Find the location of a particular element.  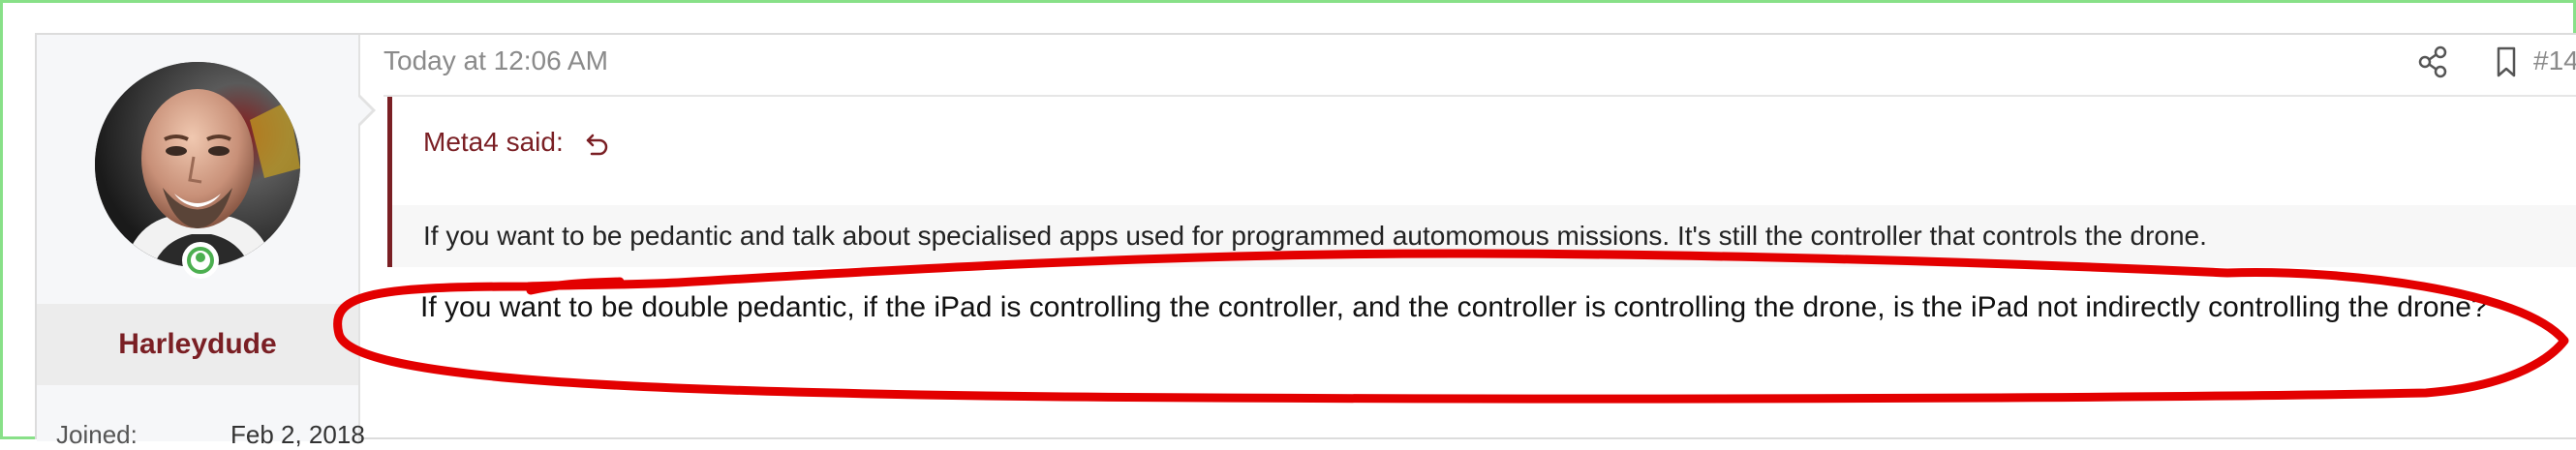

joined-value: Feb 2, 2018 is located at coordinates (297, 435).